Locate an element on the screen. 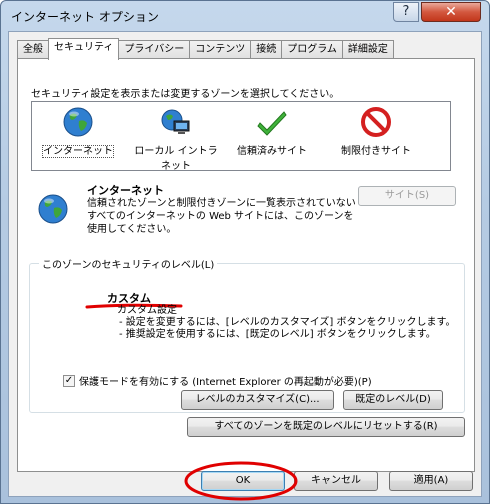  window-title: インターネット オプション is located at coordinates (85, 17).